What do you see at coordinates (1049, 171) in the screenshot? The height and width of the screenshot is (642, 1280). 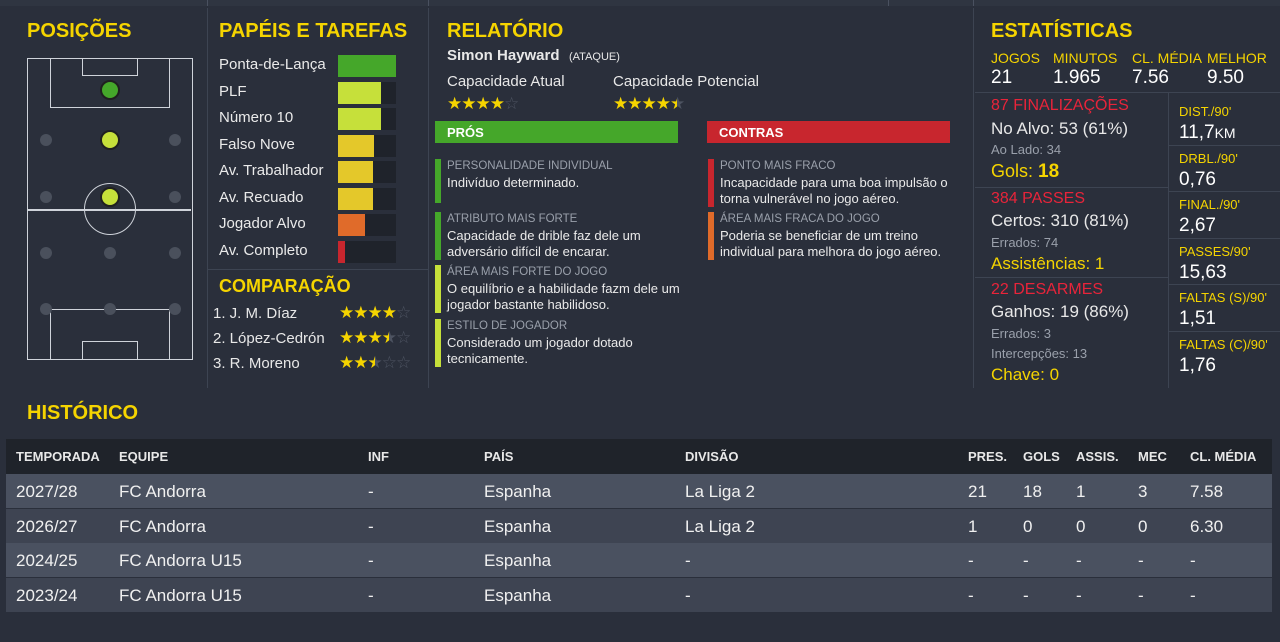 I see `goals-value: 18` at bounding box center [1049, 171].